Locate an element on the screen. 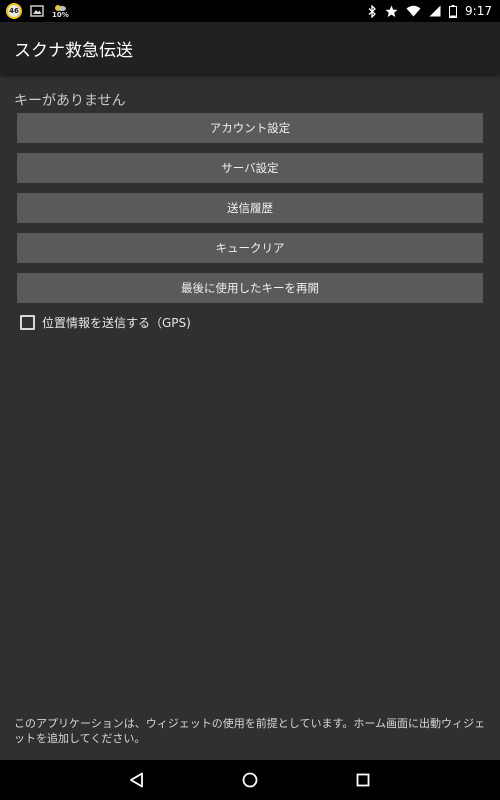 The width and height of the screenshot is (500, 800). home-button is located at coordinates (250, 780).